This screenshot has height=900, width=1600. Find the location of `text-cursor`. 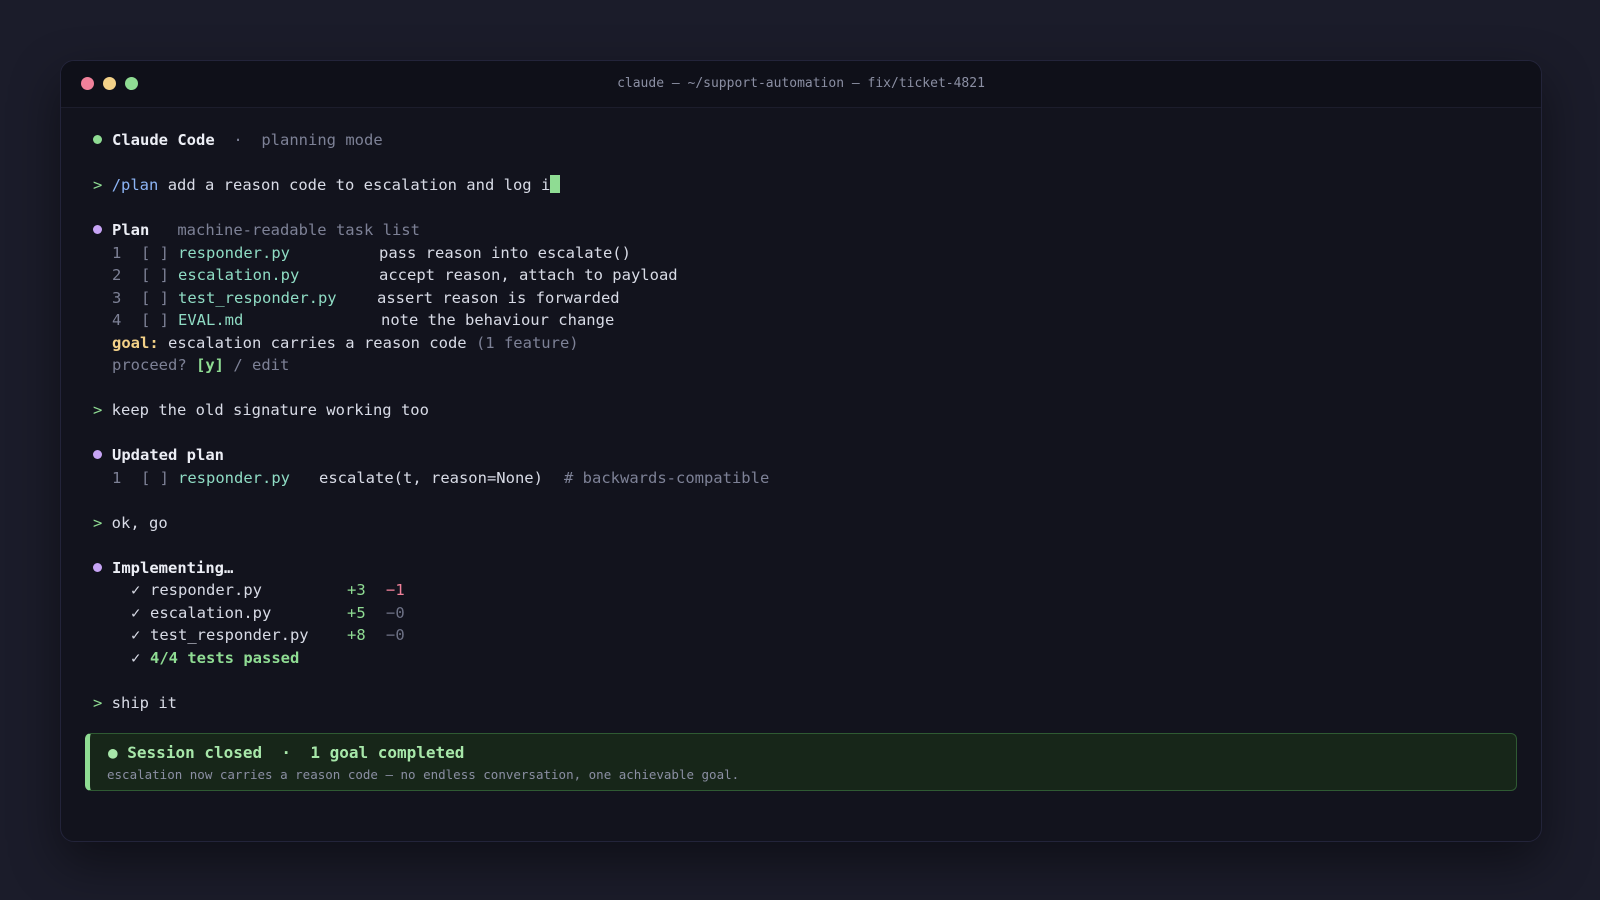

text-cursor is located at coordinates (555, 184).